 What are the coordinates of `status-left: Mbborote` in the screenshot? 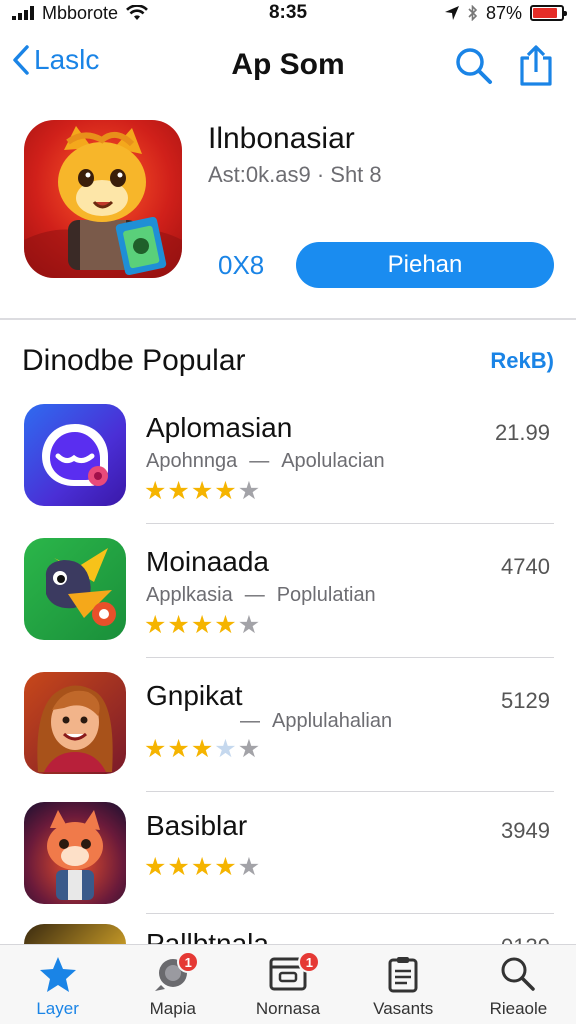 It's located at (228, 13).